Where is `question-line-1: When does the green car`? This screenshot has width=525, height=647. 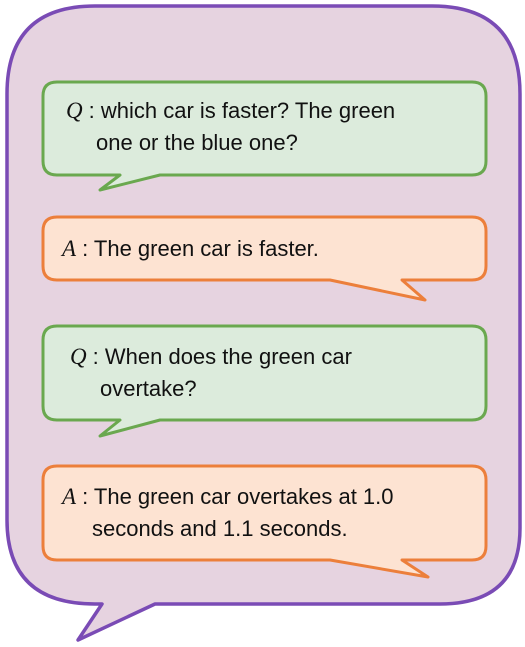 question-line-1: When does the green car is located at coordinates (228, 356).